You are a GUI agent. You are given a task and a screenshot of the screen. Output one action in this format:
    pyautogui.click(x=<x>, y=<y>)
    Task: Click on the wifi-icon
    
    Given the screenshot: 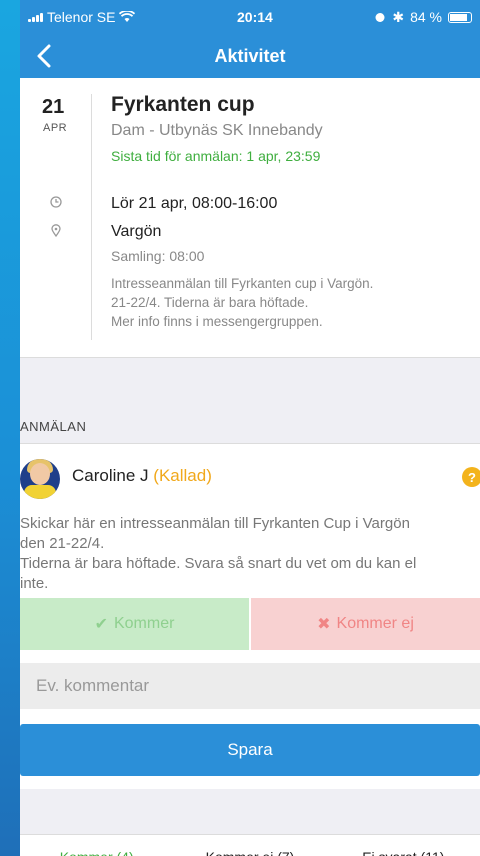 What is the action you would take?
    pyautogui.click(x=127, y=16)
    